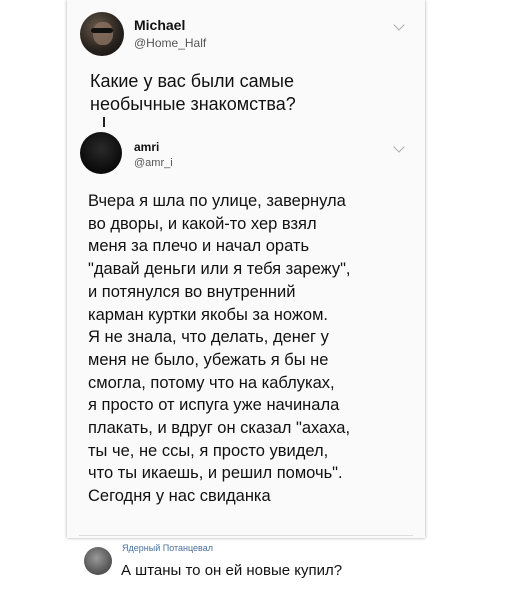 Image resolution: width=526 pixels, height=593 pixels. Describe the element at coordinates (232, 570) in the screenshot. I see `comment-text: А штаны то он ей новые купил?` at that location.